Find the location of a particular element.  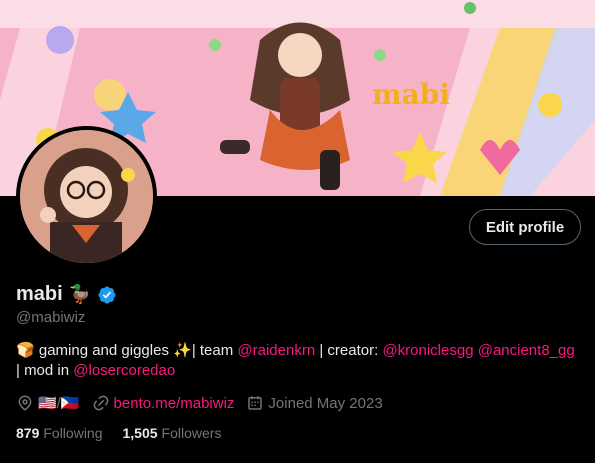

followers-link: 1,505 Followers is located at coordinates (172, 433).